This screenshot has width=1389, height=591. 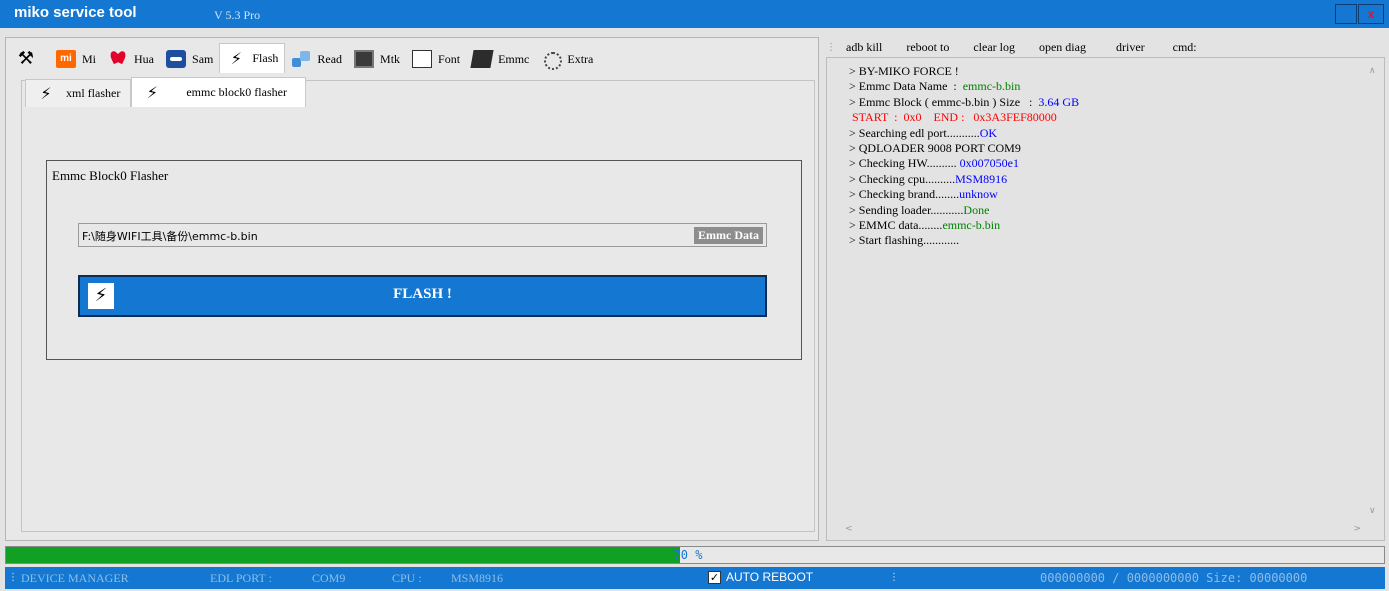 I want to click on auto-reboot-label: AUTO REBOOT, so click(x=770, y=577).